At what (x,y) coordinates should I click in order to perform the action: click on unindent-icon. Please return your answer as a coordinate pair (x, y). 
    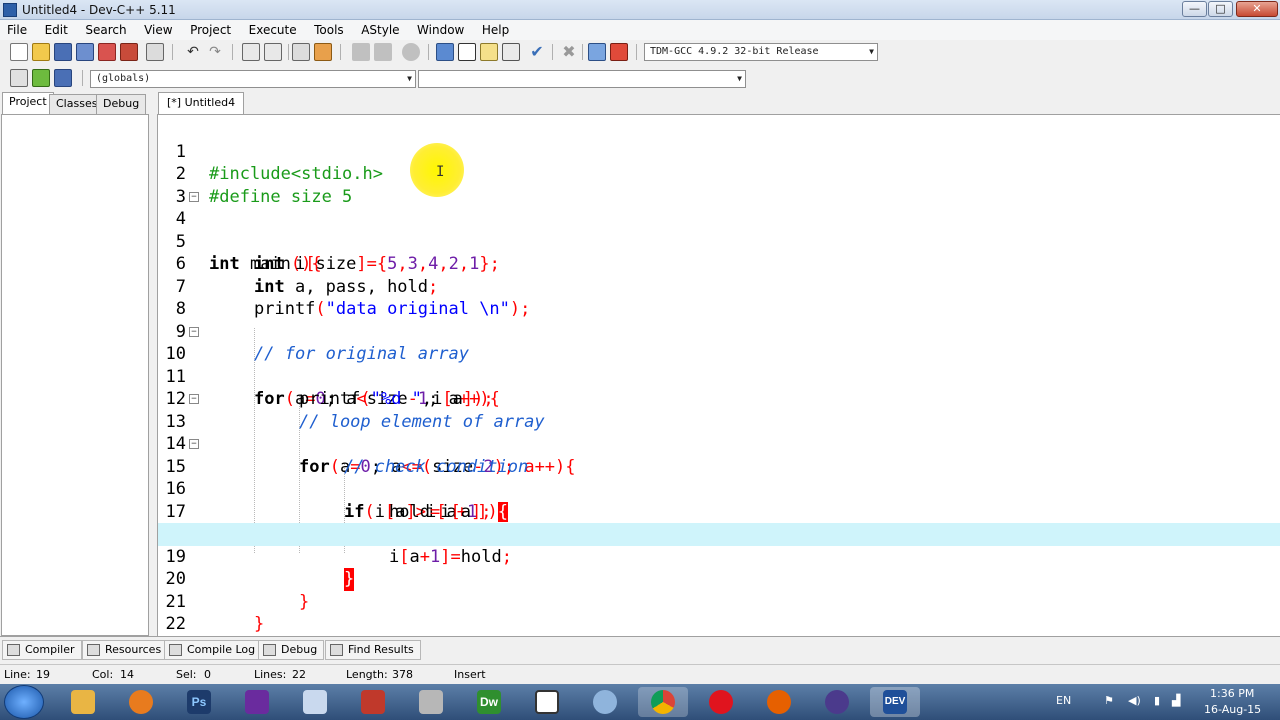
    Looking at the image, I should click on (361, 52).